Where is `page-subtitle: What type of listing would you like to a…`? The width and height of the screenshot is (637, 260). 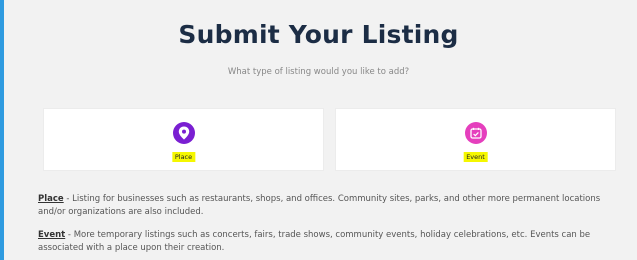 page-subtitle: What type of listing would you like to a… is located at coordinates (318, 72).